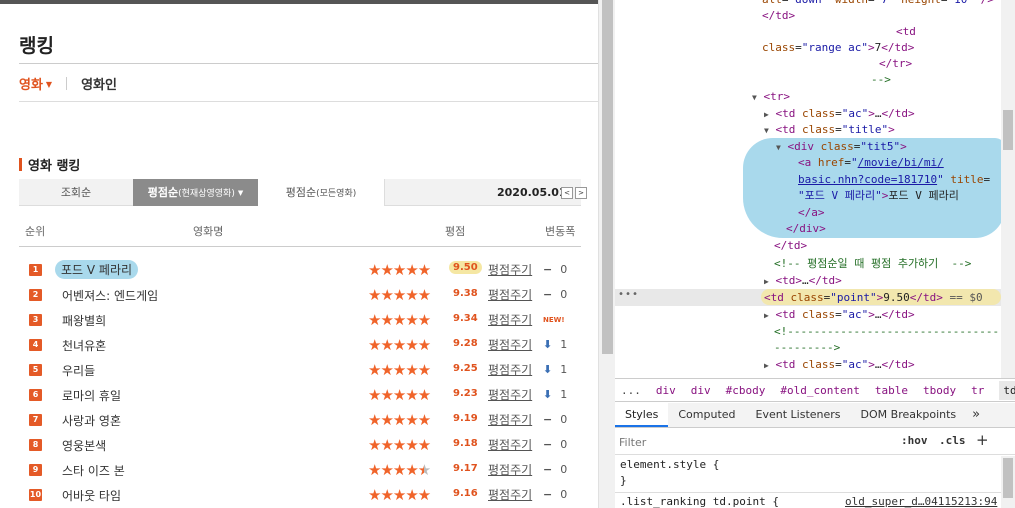 The width and height of the screenshot is (1015, 508). What do you see at coordinates (909, 415) in the screenshot?
I see `tab-dom-breakpoints: DOM Breakpoints` at bounding box center [909, 415].